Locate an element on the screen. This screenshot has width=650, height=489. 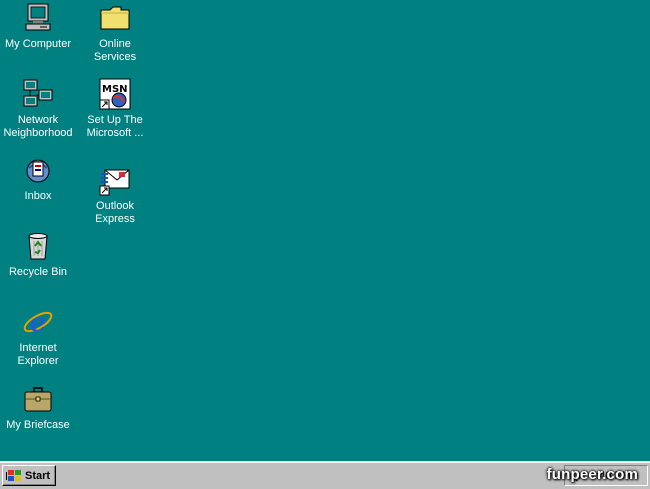
windows-logo-icon is located at coordinates (14, 476).